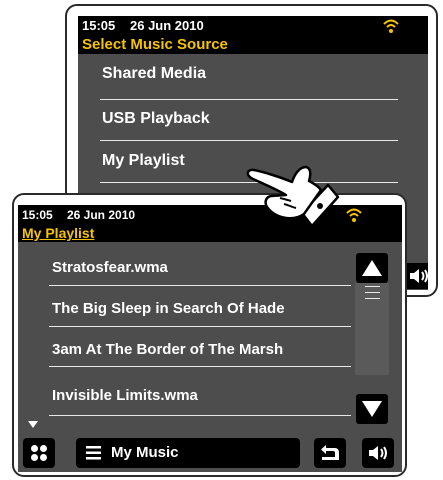 The image size is (443, 480). Describe the element at coordinates (210, 215) in the screenshot. I see `front-status-bar: 15:05 26 Jun 2010` at that location.